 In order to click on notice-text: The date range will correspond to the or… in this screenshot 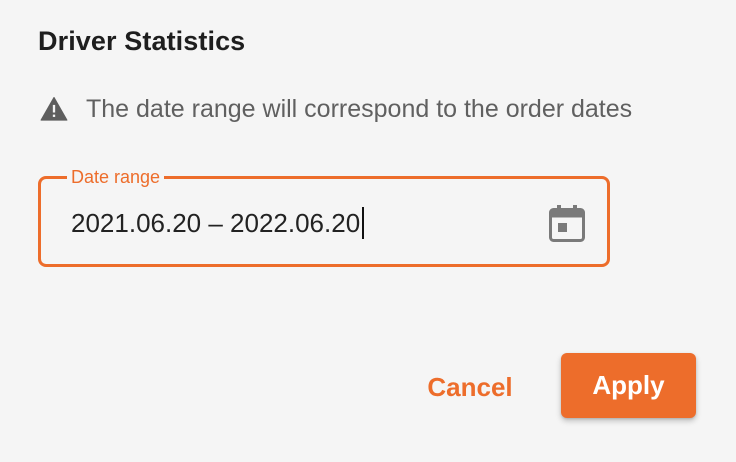, I will do `click(359, 108)`.